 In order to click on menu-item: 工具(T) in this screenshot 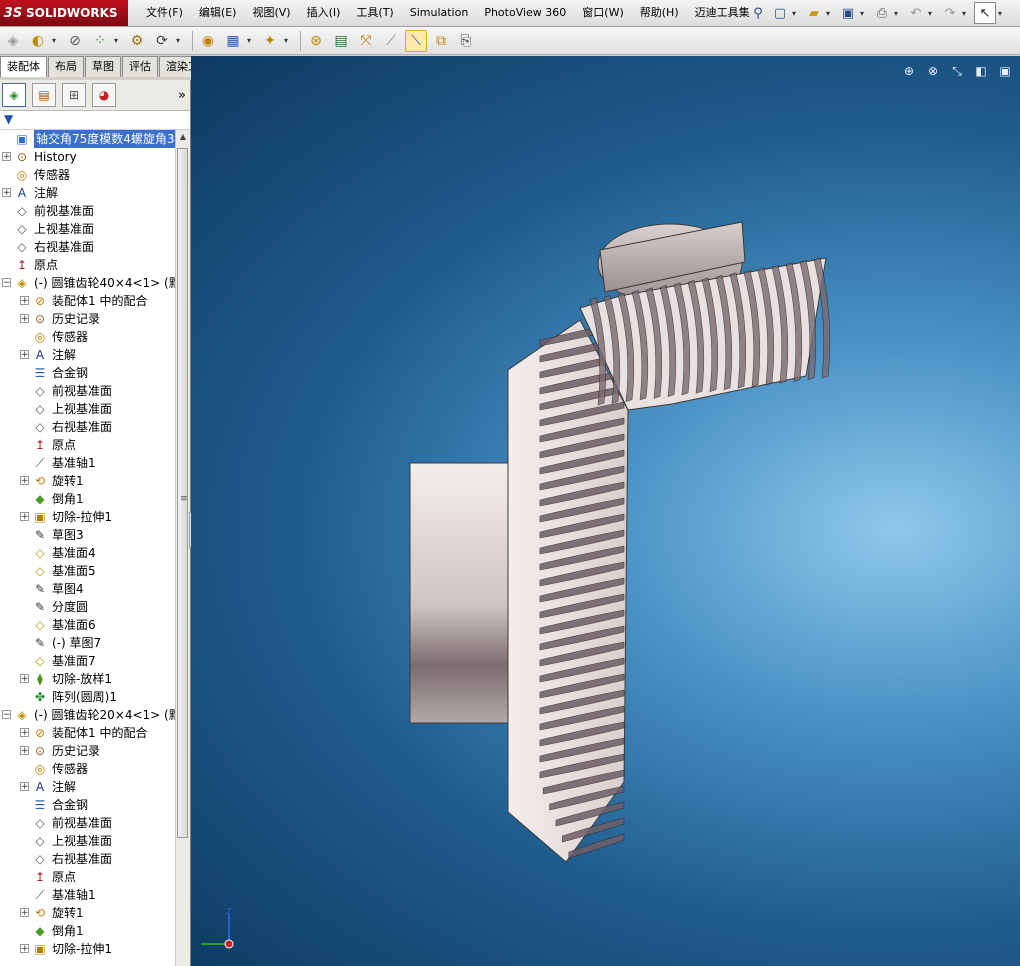, I will do `click(374, 13)`.